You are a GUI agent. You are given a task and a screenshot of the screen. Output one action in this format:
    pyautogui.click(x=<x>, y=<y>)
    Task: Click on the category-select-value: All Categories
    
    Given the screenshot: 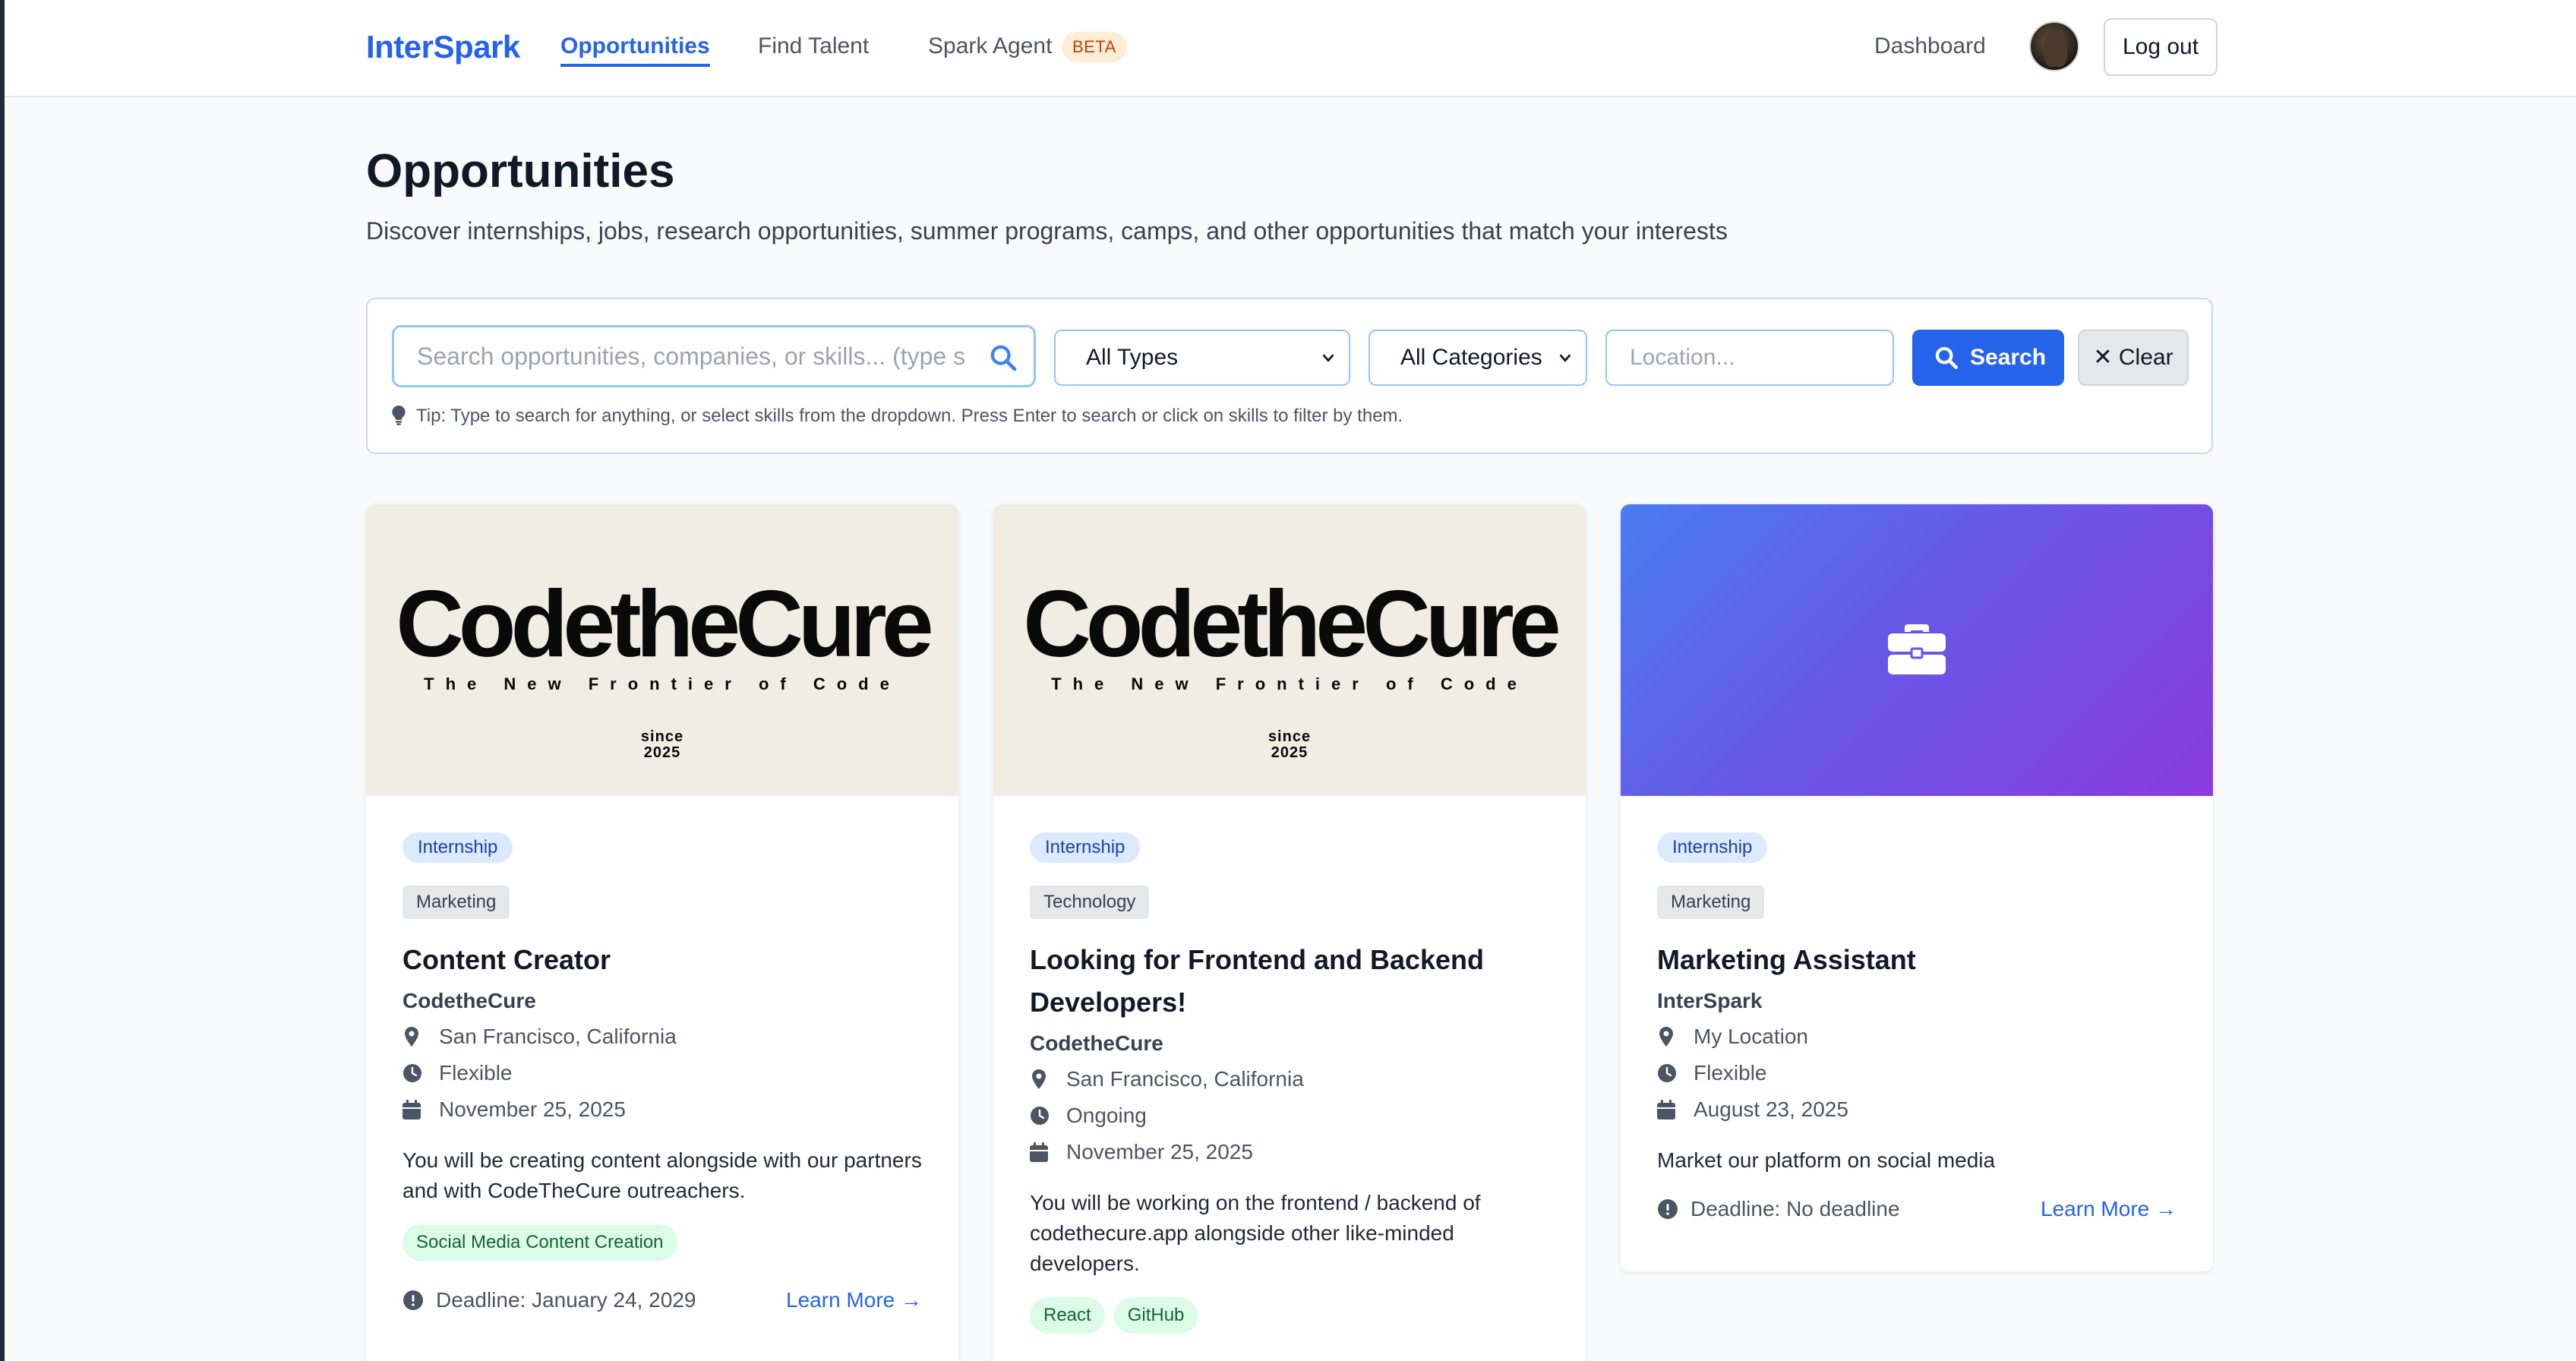 What is the action you would take?
    pyautogui.click(x=1471, y=357)
    